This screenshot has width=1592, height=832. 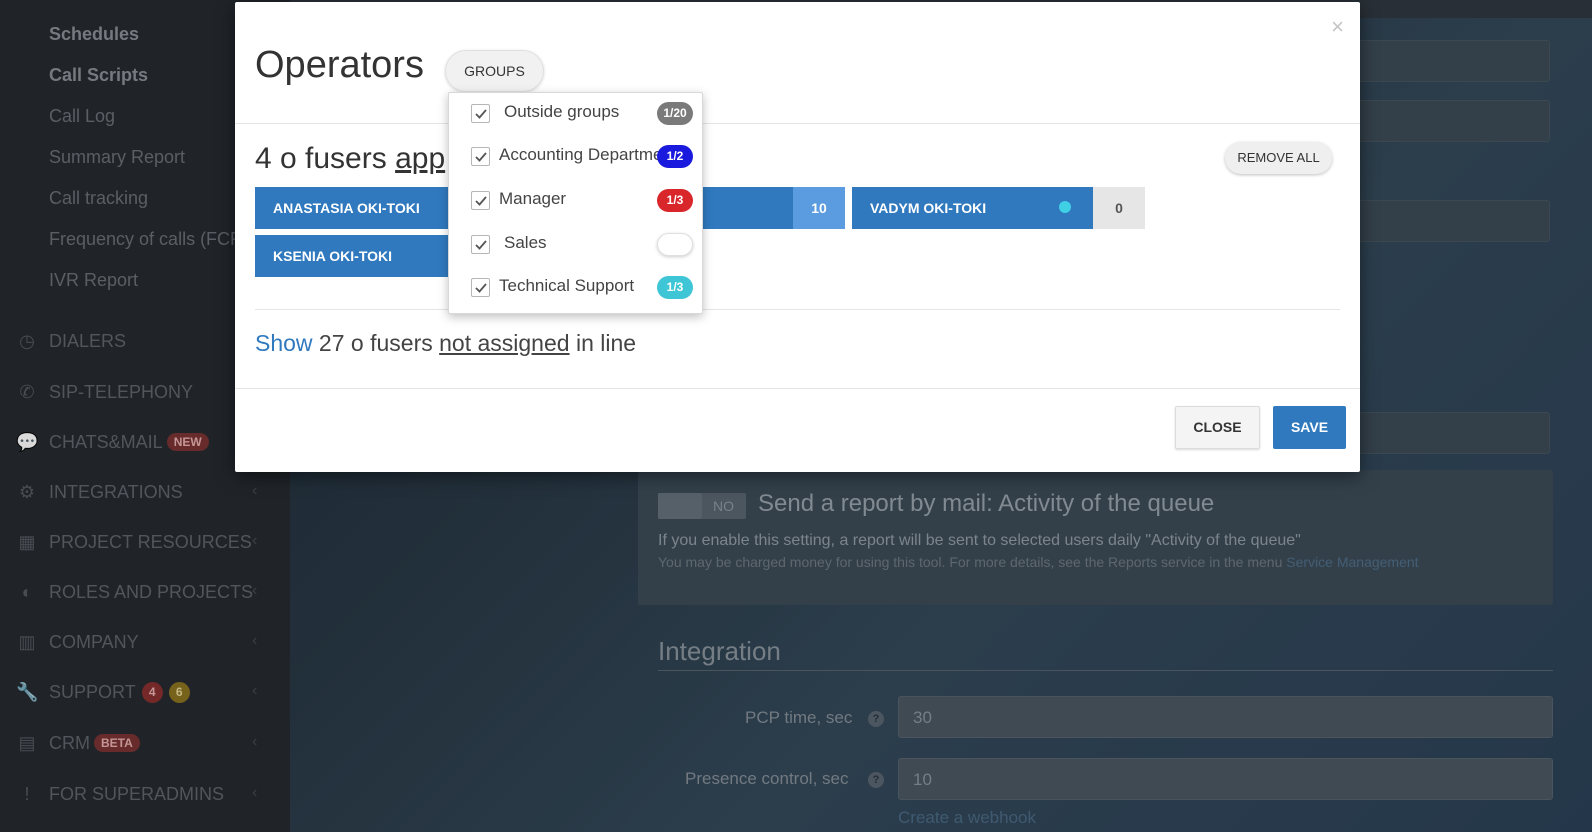 What do you see at coordinates (675, 244) in the screenshot?
I see `group-count-badge` at bounding box center [675, 244].